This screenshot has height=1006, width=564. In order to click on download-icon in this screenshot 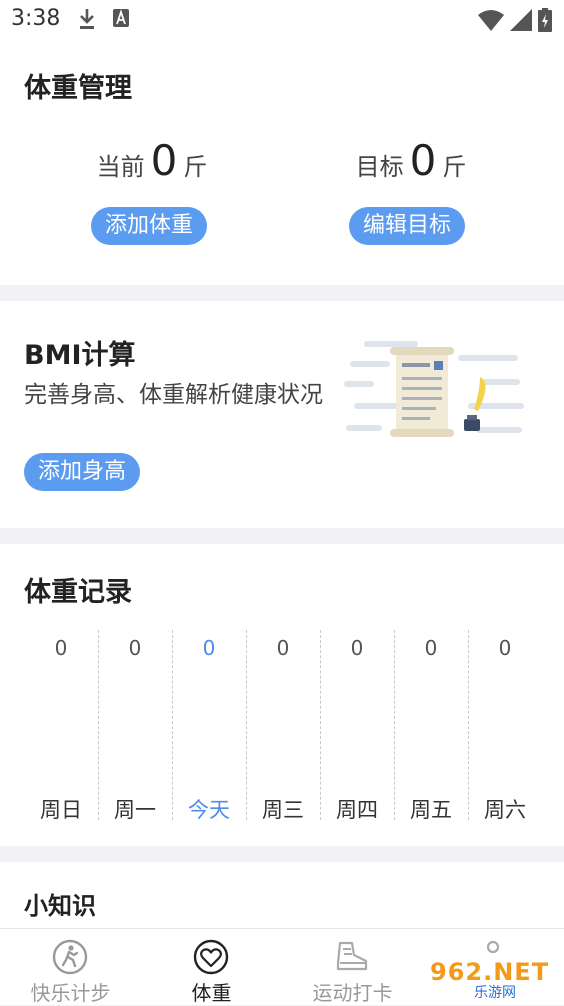, I will do `click(87, 19)`.